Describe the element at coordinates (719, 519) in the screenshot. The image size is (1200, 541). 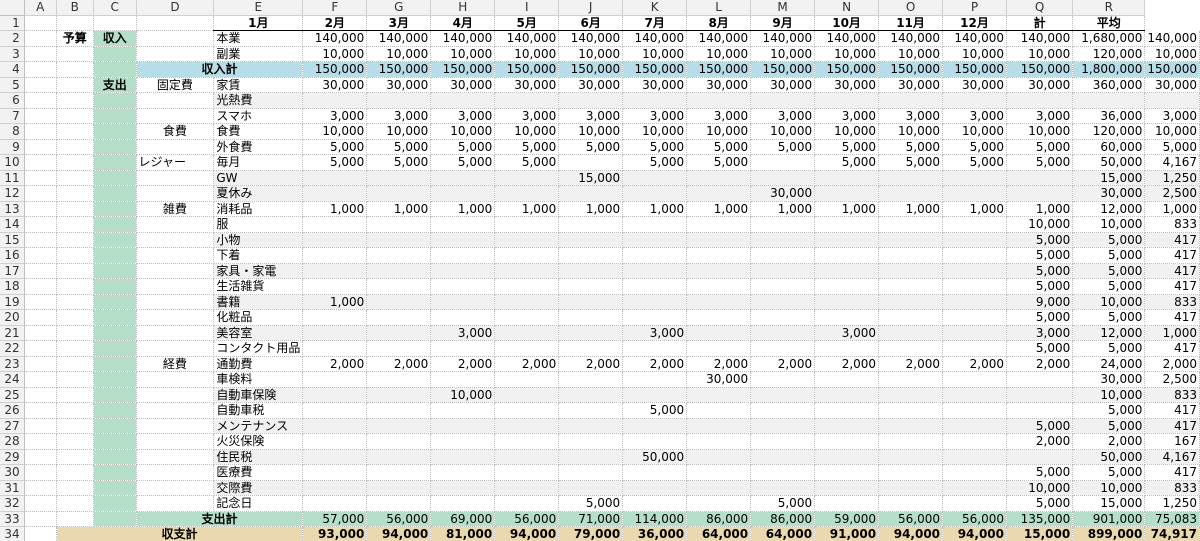
I see `expense-total-cell: 86,000` at that location.